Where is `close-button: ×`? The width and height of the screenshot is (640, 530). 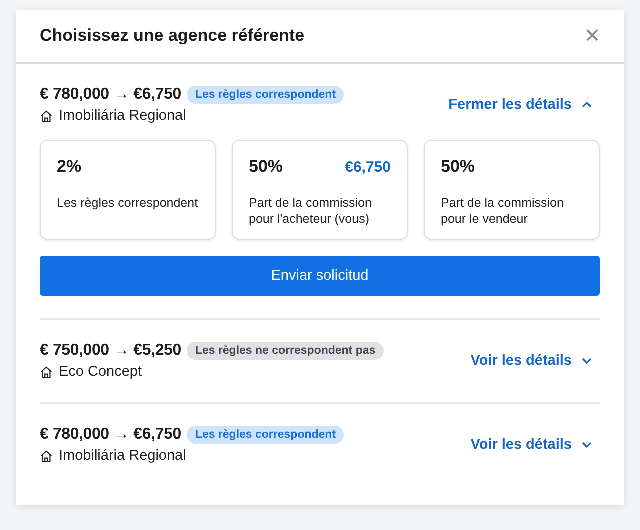
close-button: × is located at coordinates (592, 36).